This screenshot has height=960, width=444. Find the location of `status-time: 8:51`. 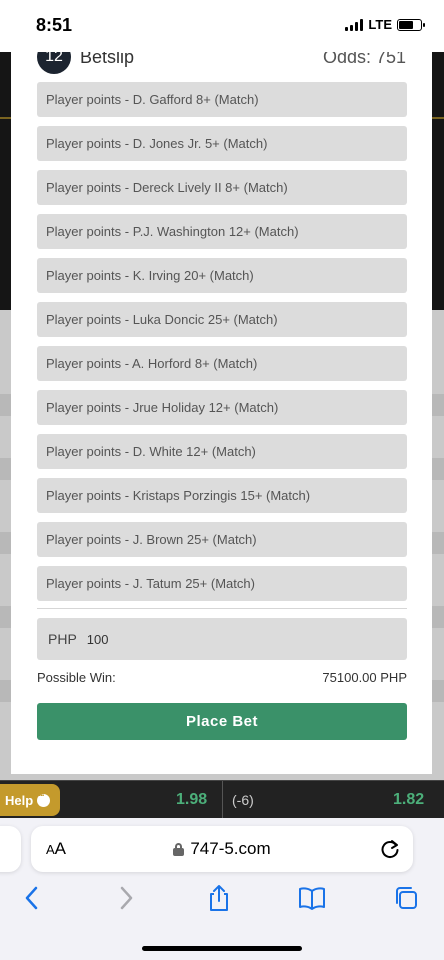

status-time: 8:51 is located at coordinates (54, 25).